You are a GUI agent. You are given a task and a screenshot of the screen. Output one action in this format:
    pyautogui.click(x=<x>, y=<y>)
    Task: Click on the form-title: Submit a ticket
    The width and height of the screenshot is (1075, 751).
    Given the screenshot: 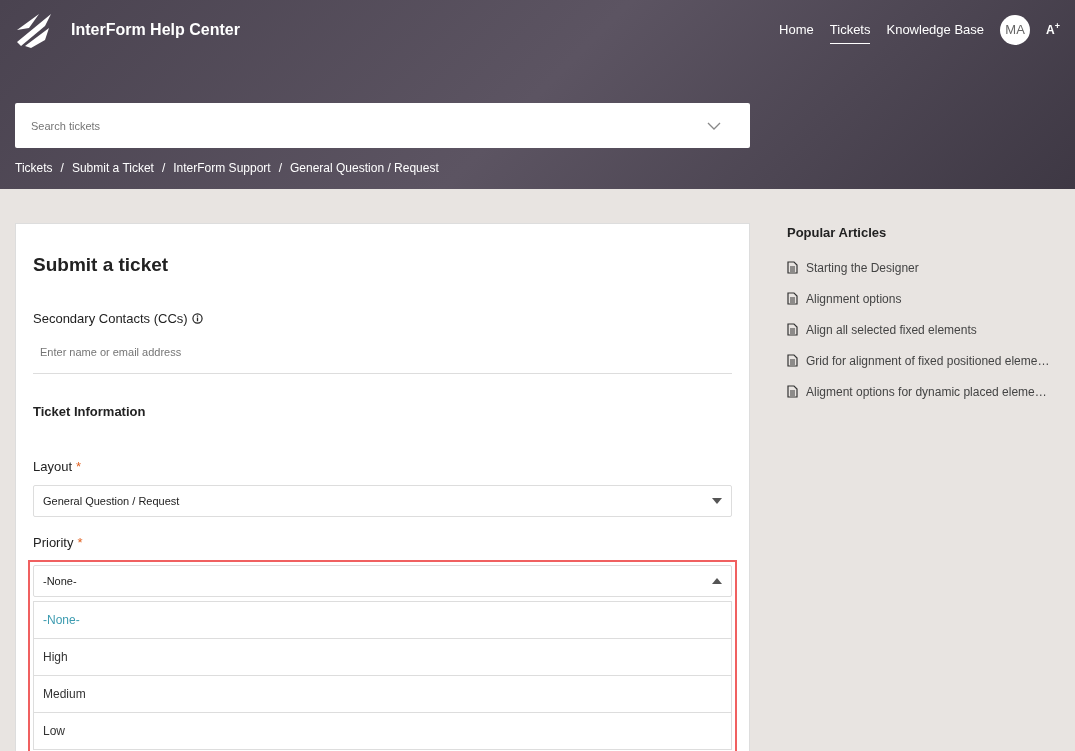 What is the action you would take?
    pyautogui.click(x=101, y=265)
    